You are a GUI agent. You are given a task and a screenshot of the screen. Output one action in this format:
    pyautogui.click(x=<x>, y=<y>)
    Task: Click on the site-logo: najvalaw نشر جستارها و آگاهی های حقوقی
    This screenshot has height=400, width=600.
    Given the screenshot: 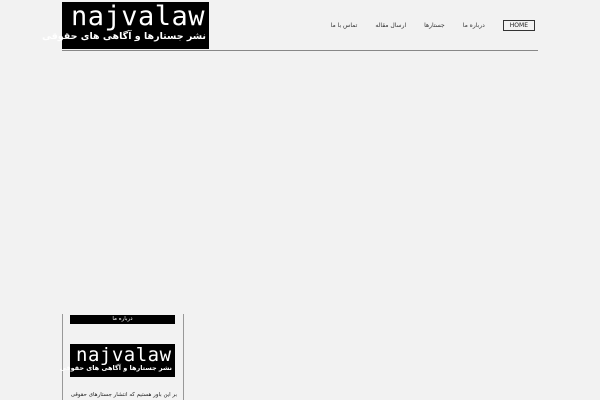 What is the action you would take?
    pyautogui.click(x=125, y=25)
    